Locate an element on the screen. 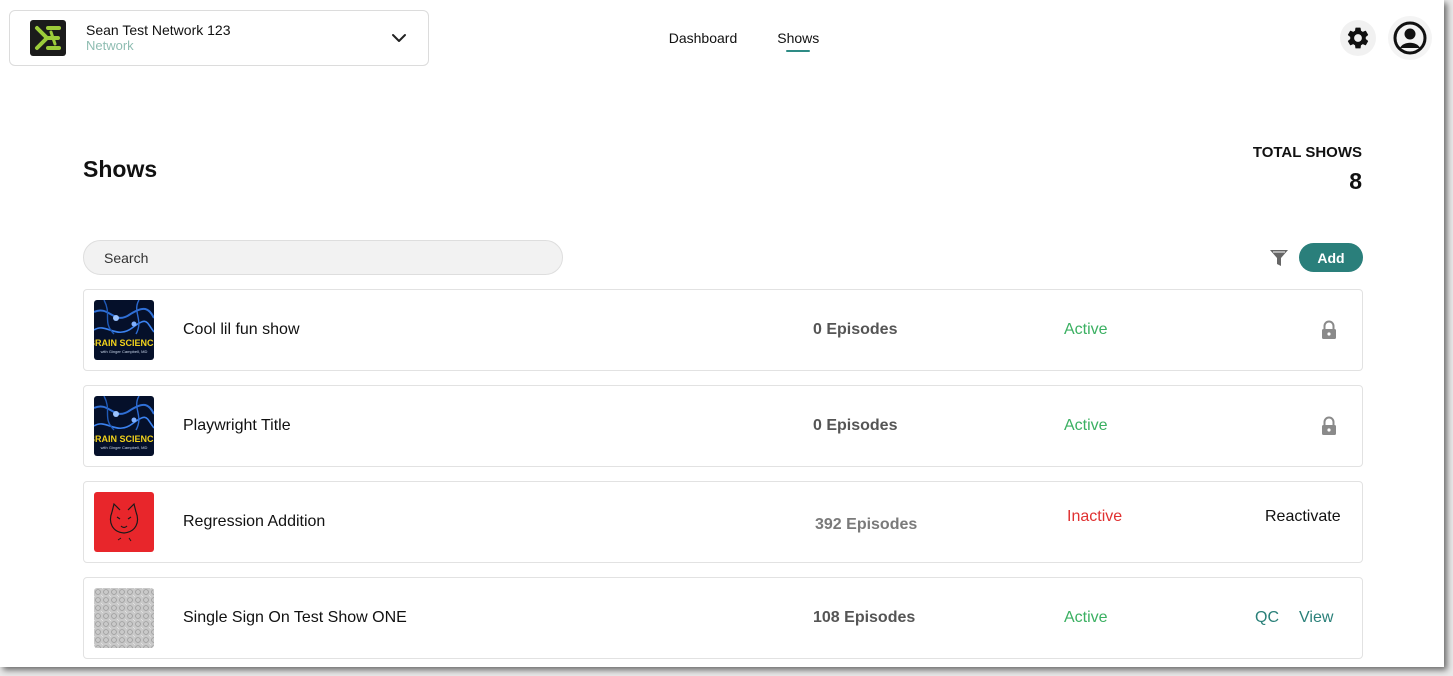 Image resolution: width=1453 pixels, height=676 pixels. add-button: Add is located at coordinates (1331, 257).